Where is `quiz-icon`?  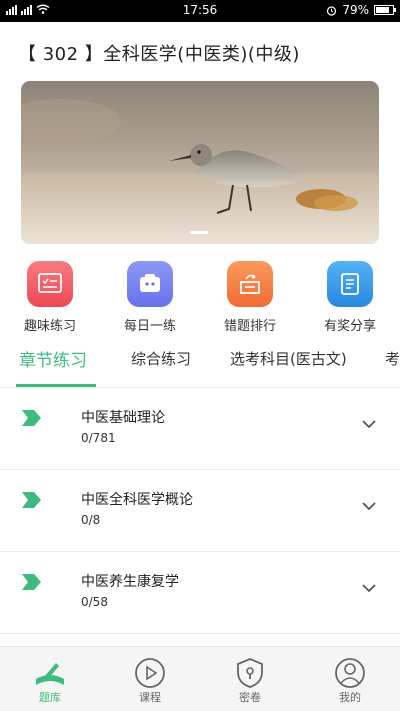
quiz-icon is located at coordinates (50, 284).